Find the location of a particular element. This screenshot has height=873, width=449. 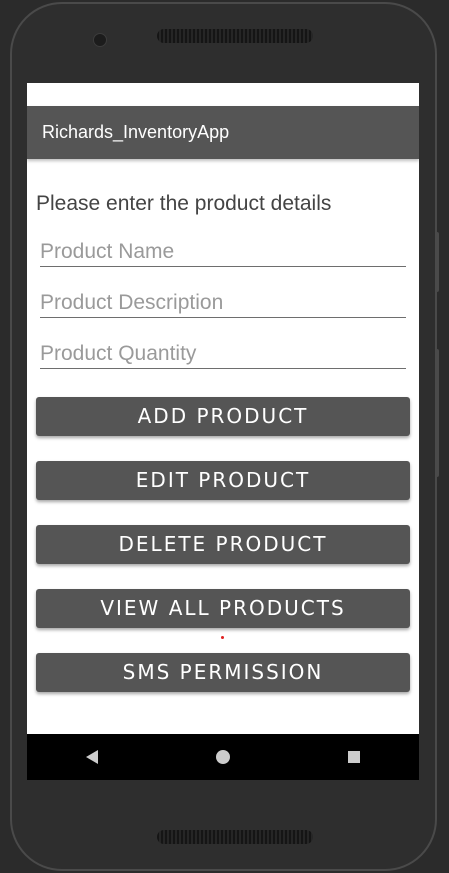

view-all-products-button: VIEW ALL PRODUCTS is located at coordinates (223, 608).